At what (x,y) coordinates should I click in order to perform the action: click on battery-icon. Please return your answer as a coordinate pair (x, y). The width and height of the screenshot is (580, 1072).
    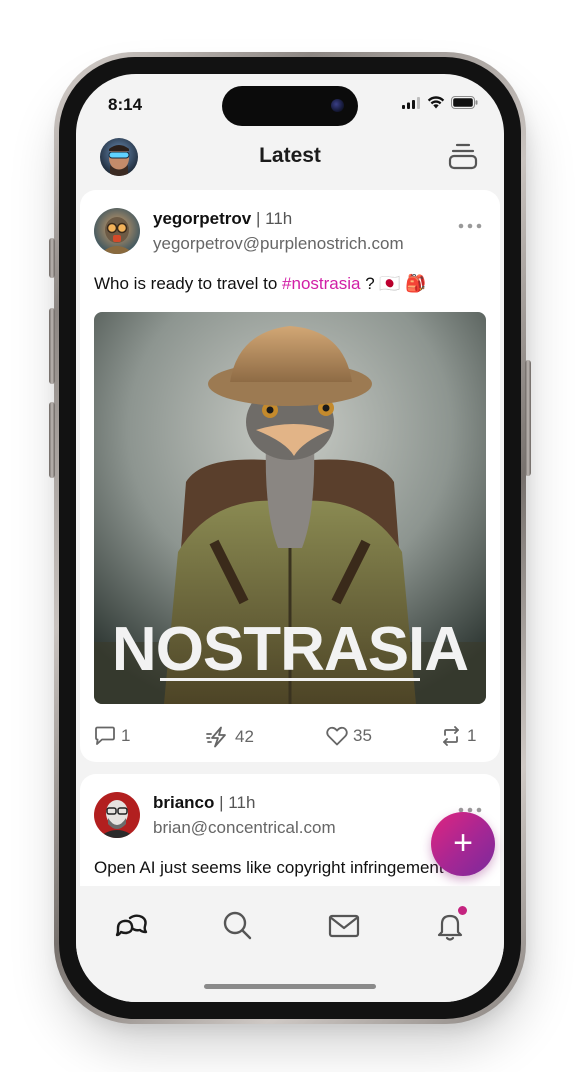
    Looking at the image, I should click on (464, 102).